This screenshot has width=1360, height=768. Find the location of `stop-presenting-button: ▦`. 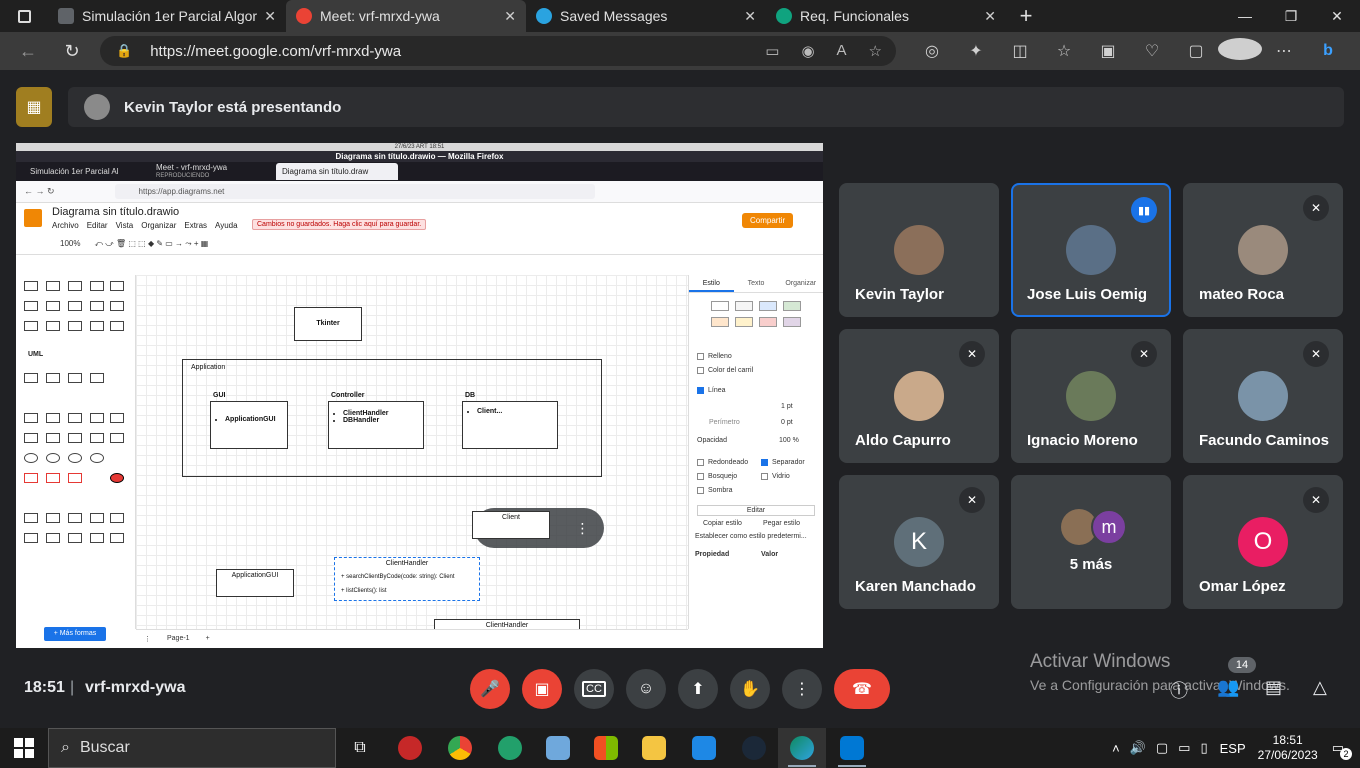

stop-presenting-button: ▦ is located at coordinates (34, 107).